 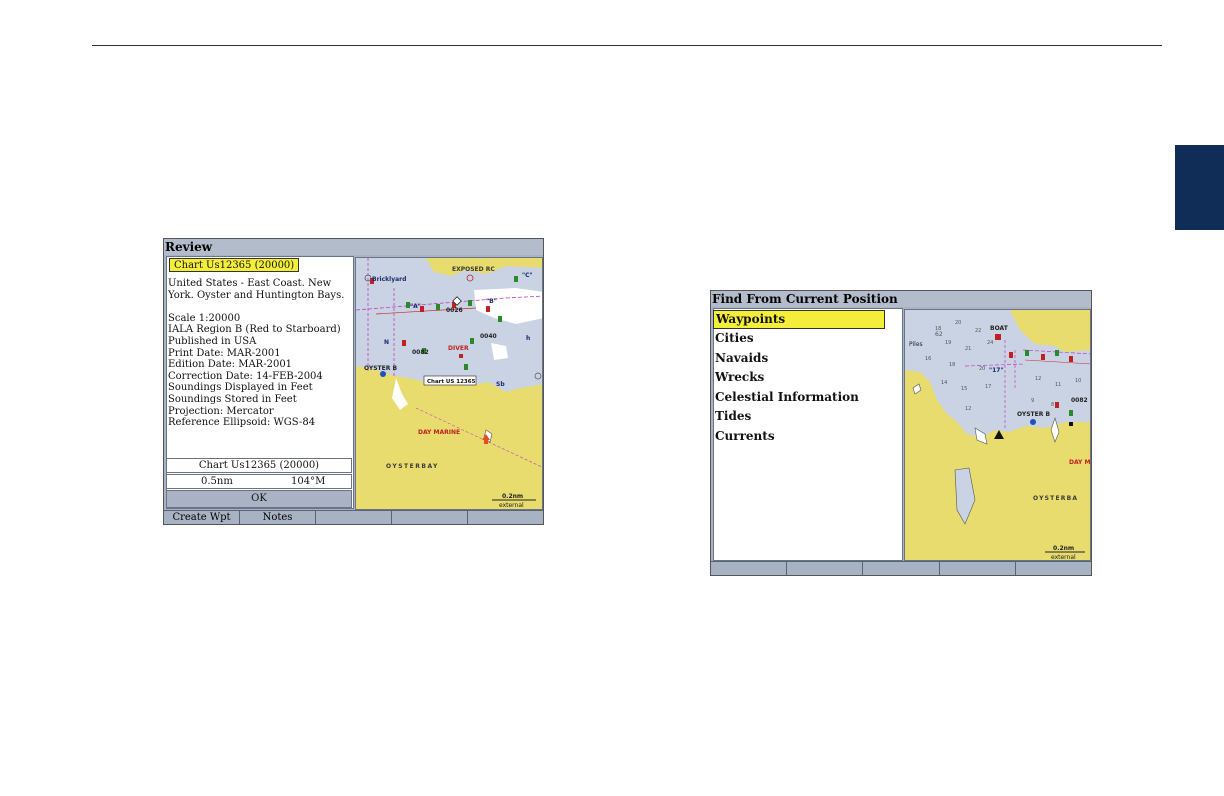 I want to click on svg-text: 19, so click(x=948, y=343).